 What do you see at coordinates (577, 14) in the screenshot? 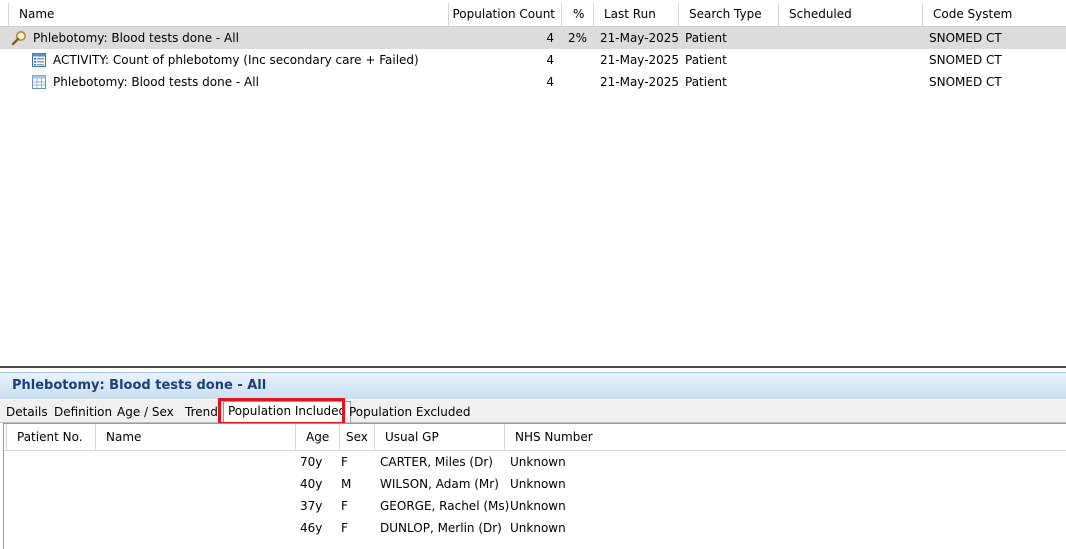
I see `column-header-percent: %` at bounding box center [577, 14].